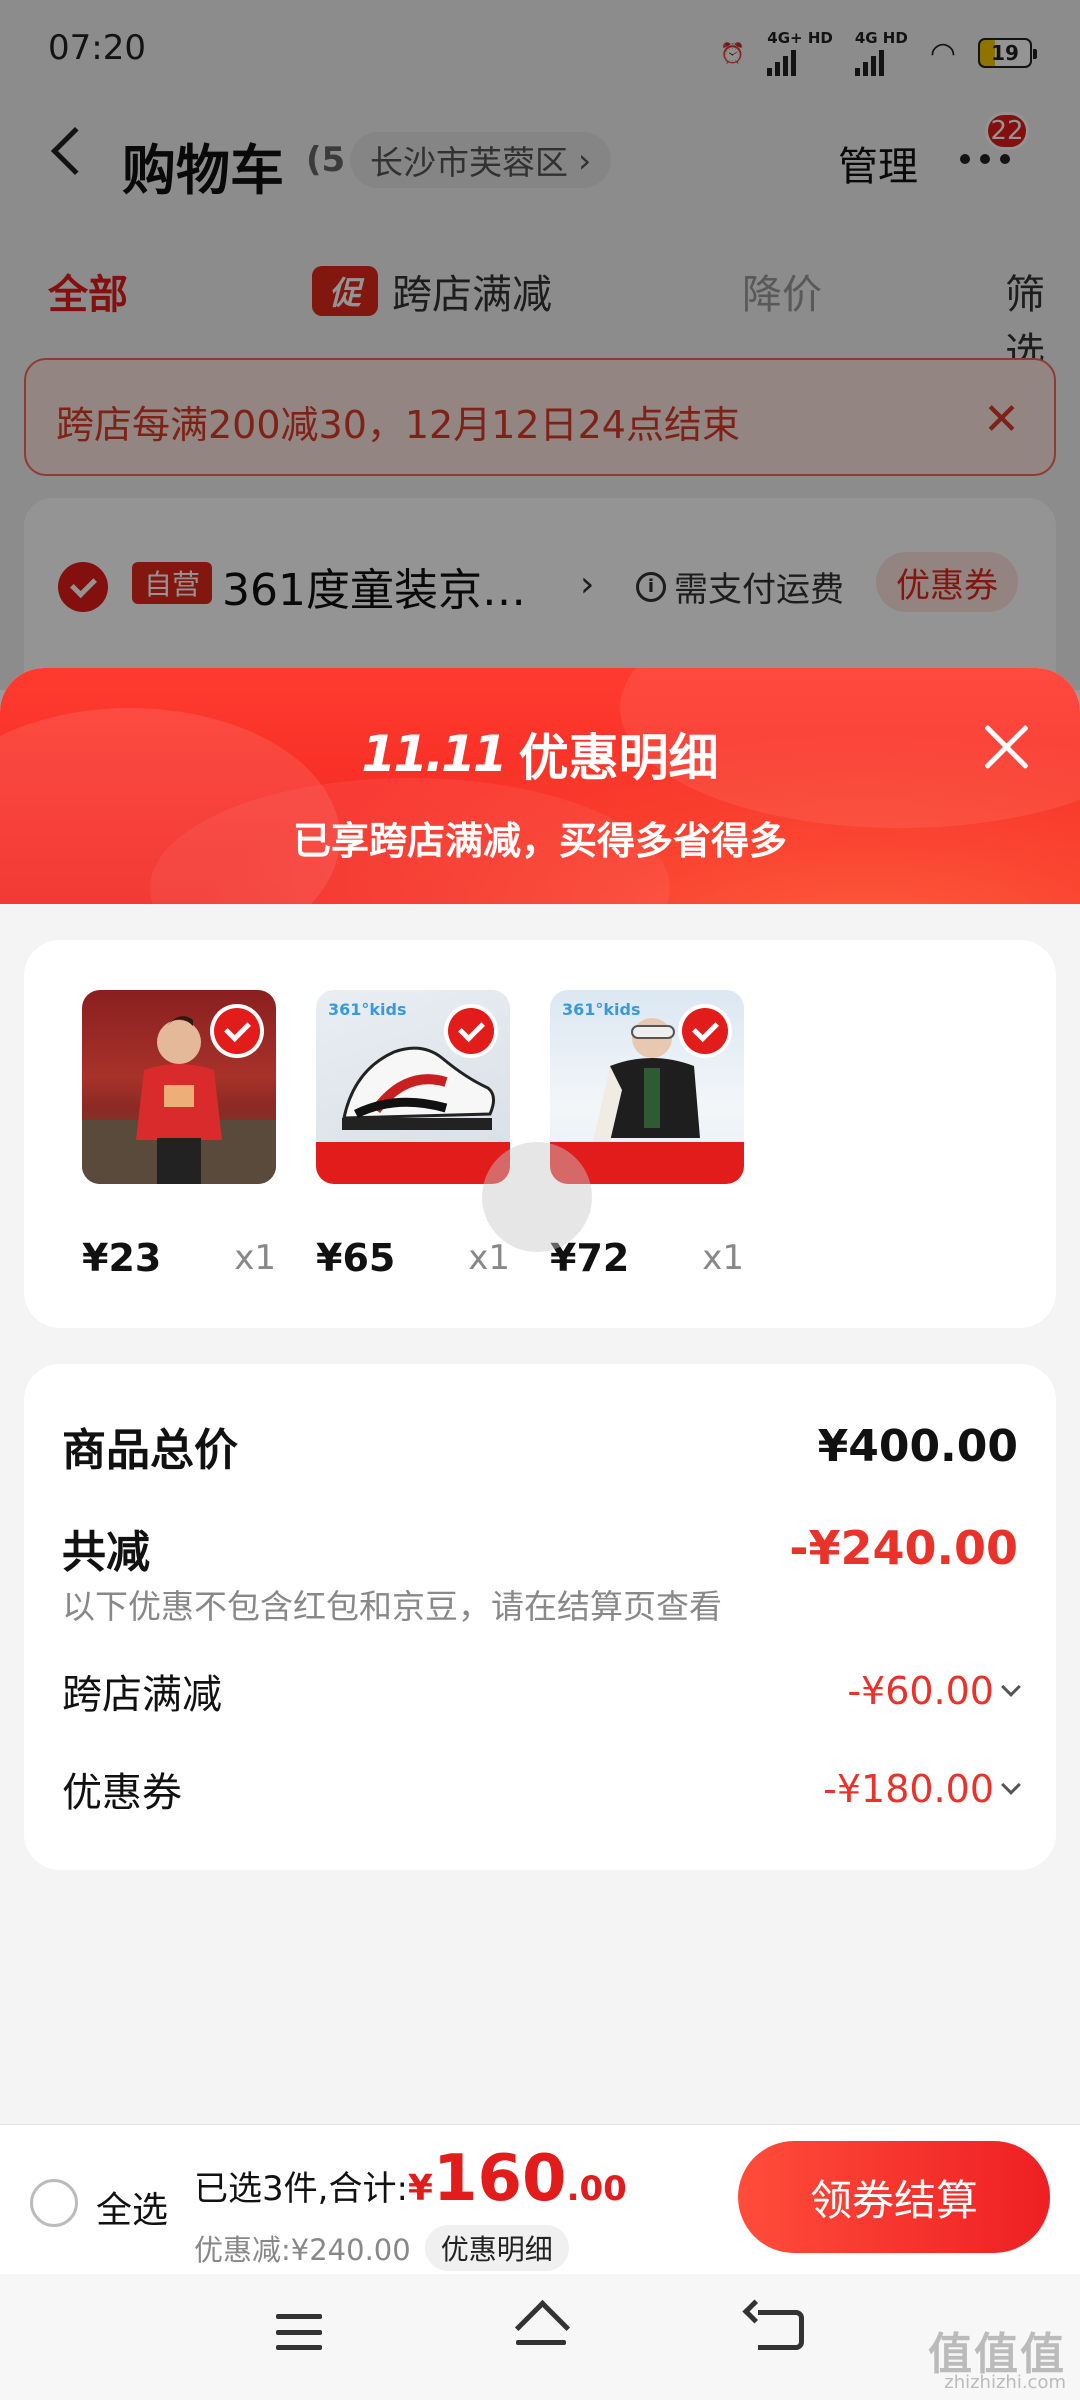 The height and width of the screenshot is (2400, 1080). I want to click on total-decimal: .00, so click(596, 2189).